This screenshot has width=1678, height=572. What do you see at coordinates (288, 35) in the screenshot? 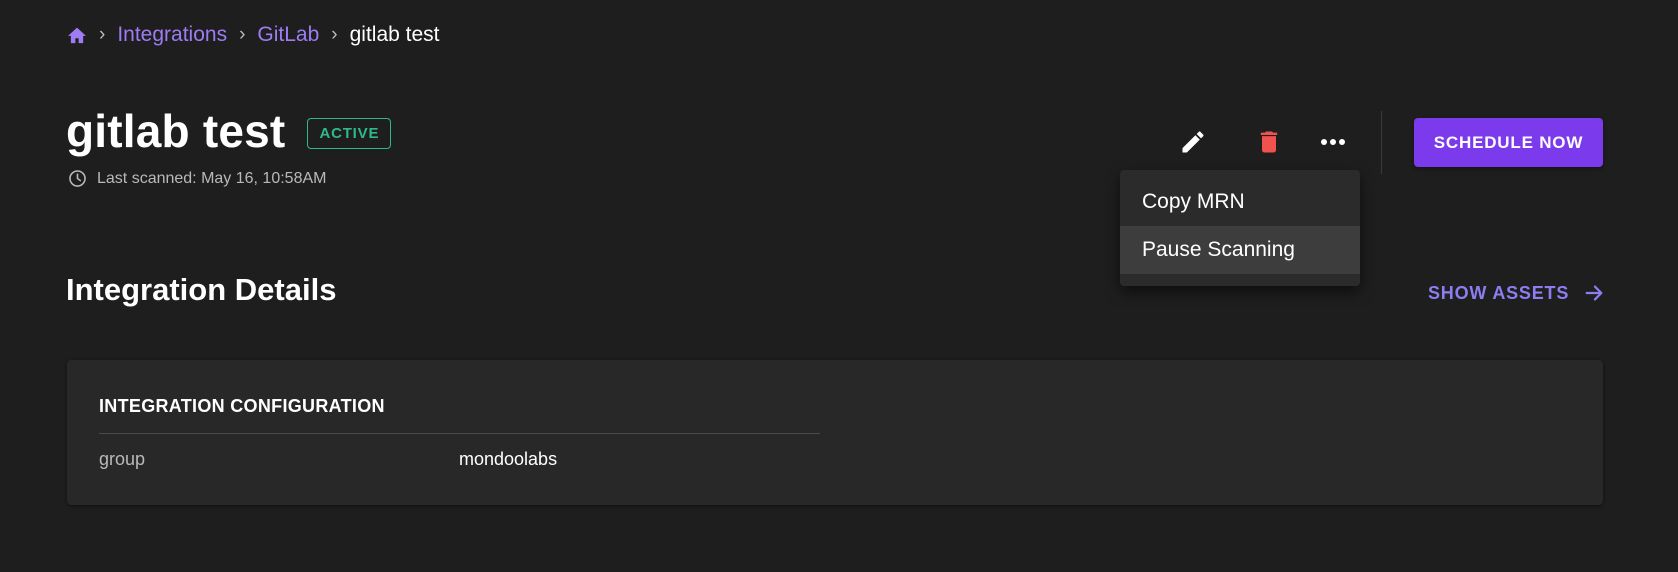
I see `breadcrumb-gitlab: GitLab` at bounding box center [288, 35].